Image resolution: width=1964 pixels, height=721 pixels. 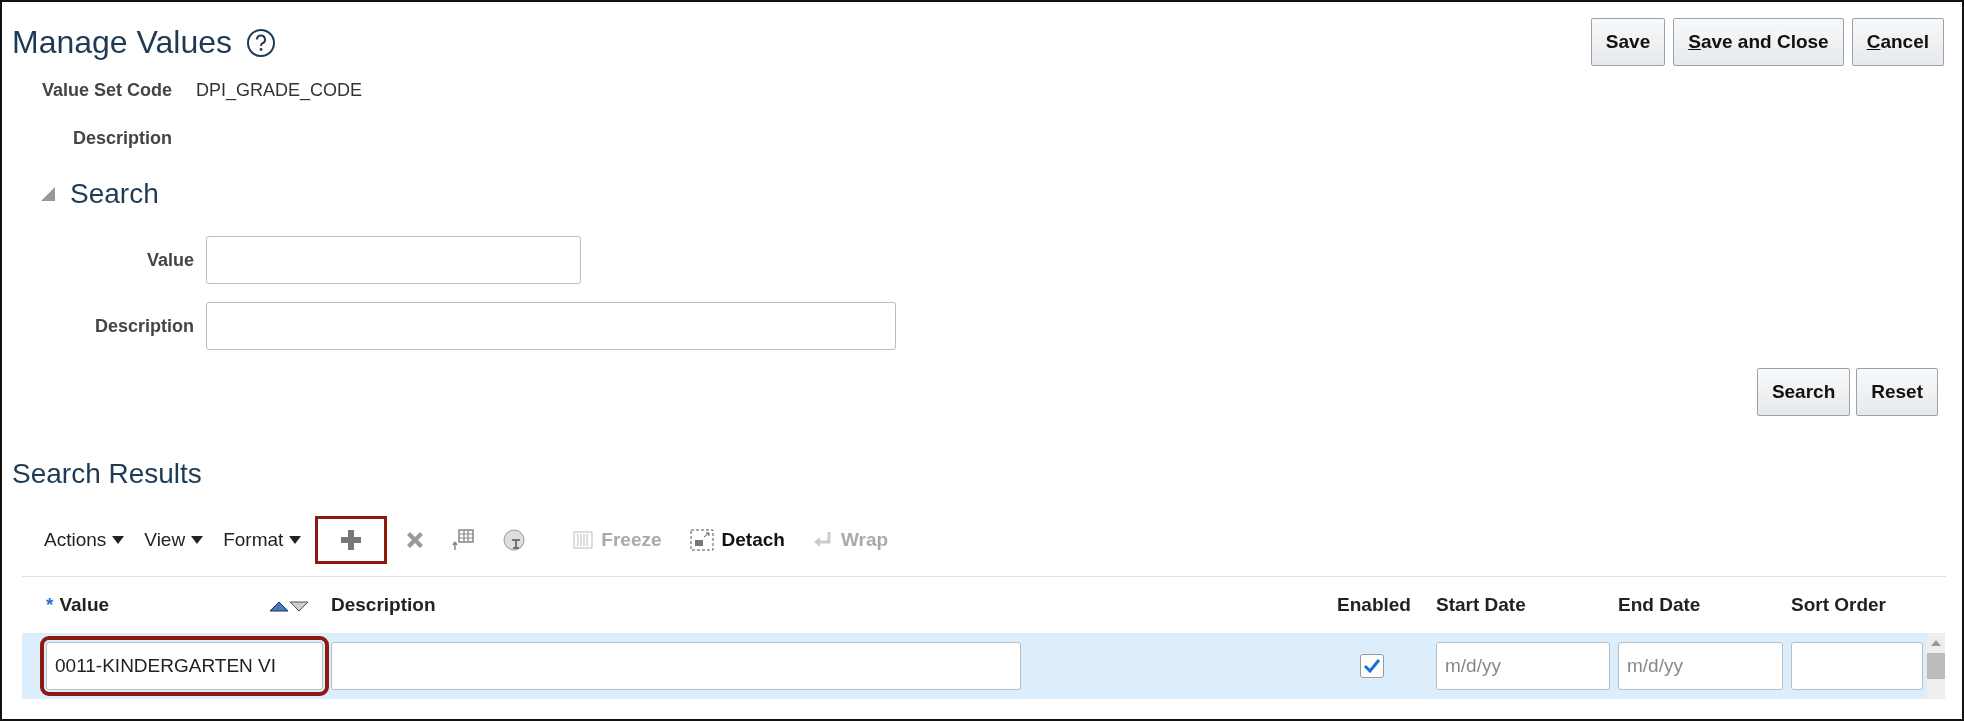 What do you see at coordinates (48, 194) in the screenshot?
I see `collapse-triangle-icon` at bounding box center [48, 194].